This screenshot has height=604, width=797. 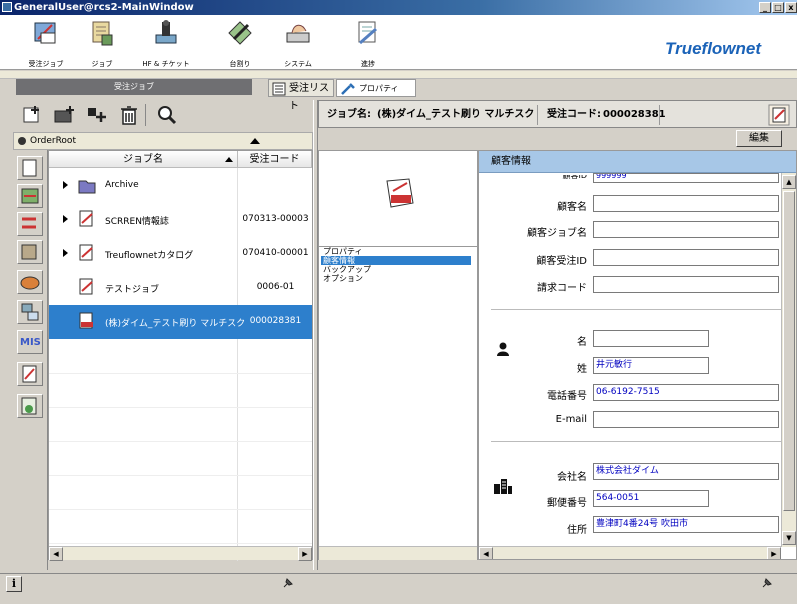 What do you see at coordinates (686, 257) in the screenshot?
I see `customer-order-id-field` at bounding box center [686, 257].